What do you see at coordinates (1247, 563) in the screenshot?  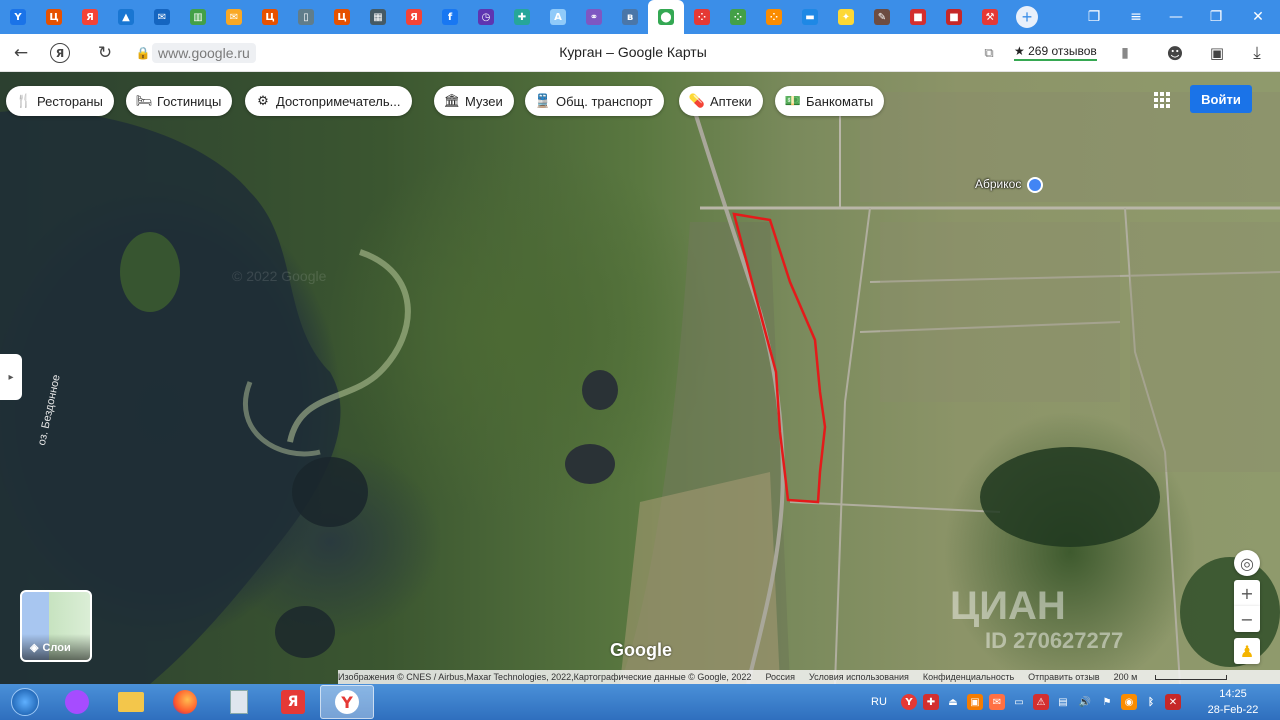 I see `my-location-icon: ◎` at bounding box center [1247, 563].